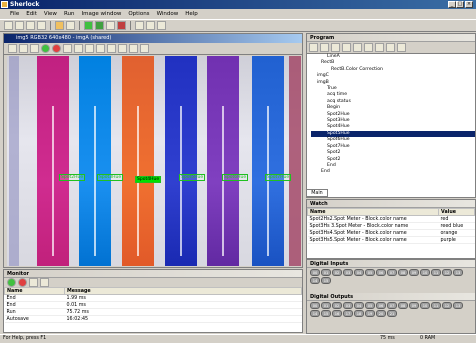  What do you see at coordinates (148, 179) in the screenshot?
I see `spot-label-selected: Spot4Hue` at bounding box center [148, 179].